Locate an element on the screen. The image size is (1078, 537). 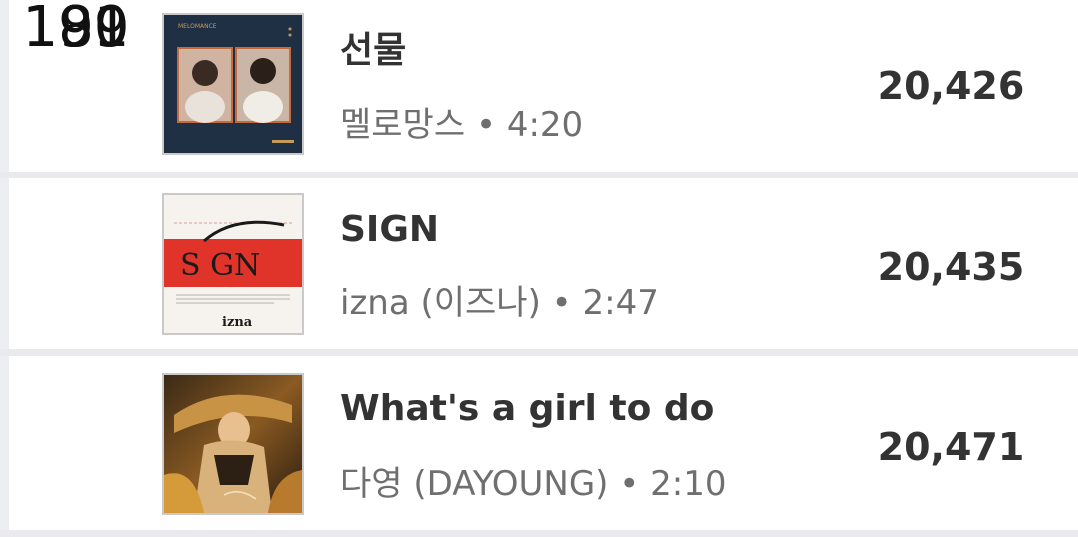
album-cover is located at coordinates (233, 444).